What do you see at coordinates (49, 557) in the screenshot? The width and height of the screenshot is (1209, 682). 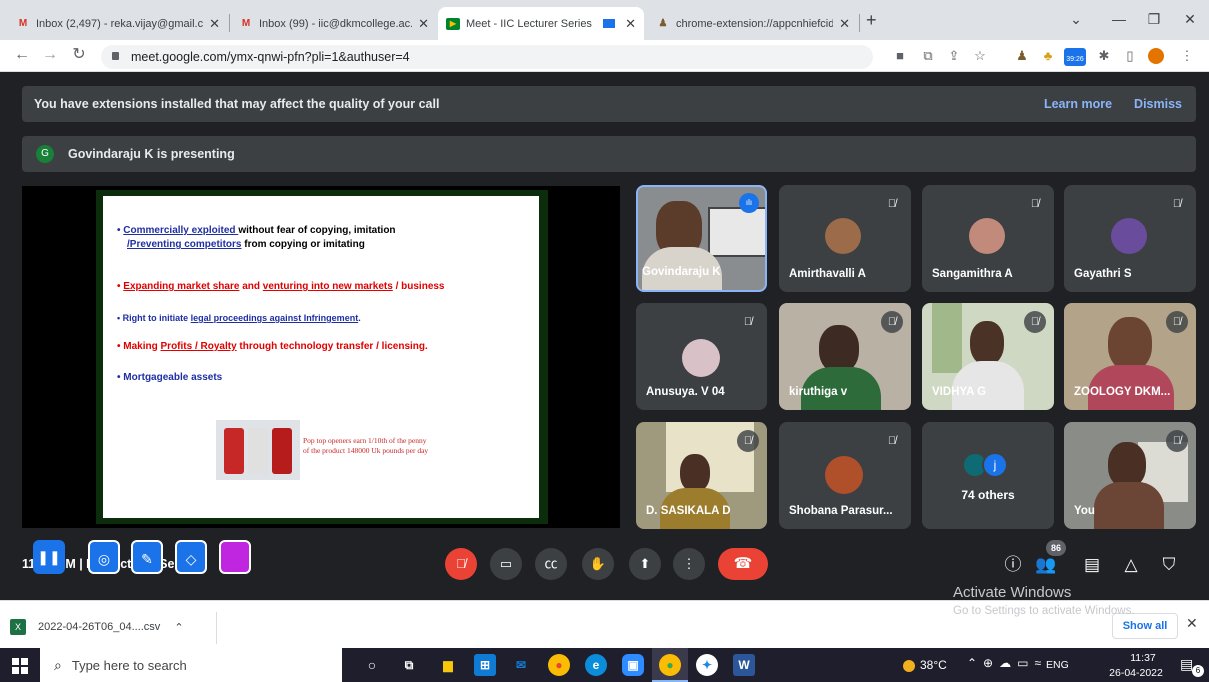 I see `pause-icon: ❚❚` at bounding box center [49, 557].